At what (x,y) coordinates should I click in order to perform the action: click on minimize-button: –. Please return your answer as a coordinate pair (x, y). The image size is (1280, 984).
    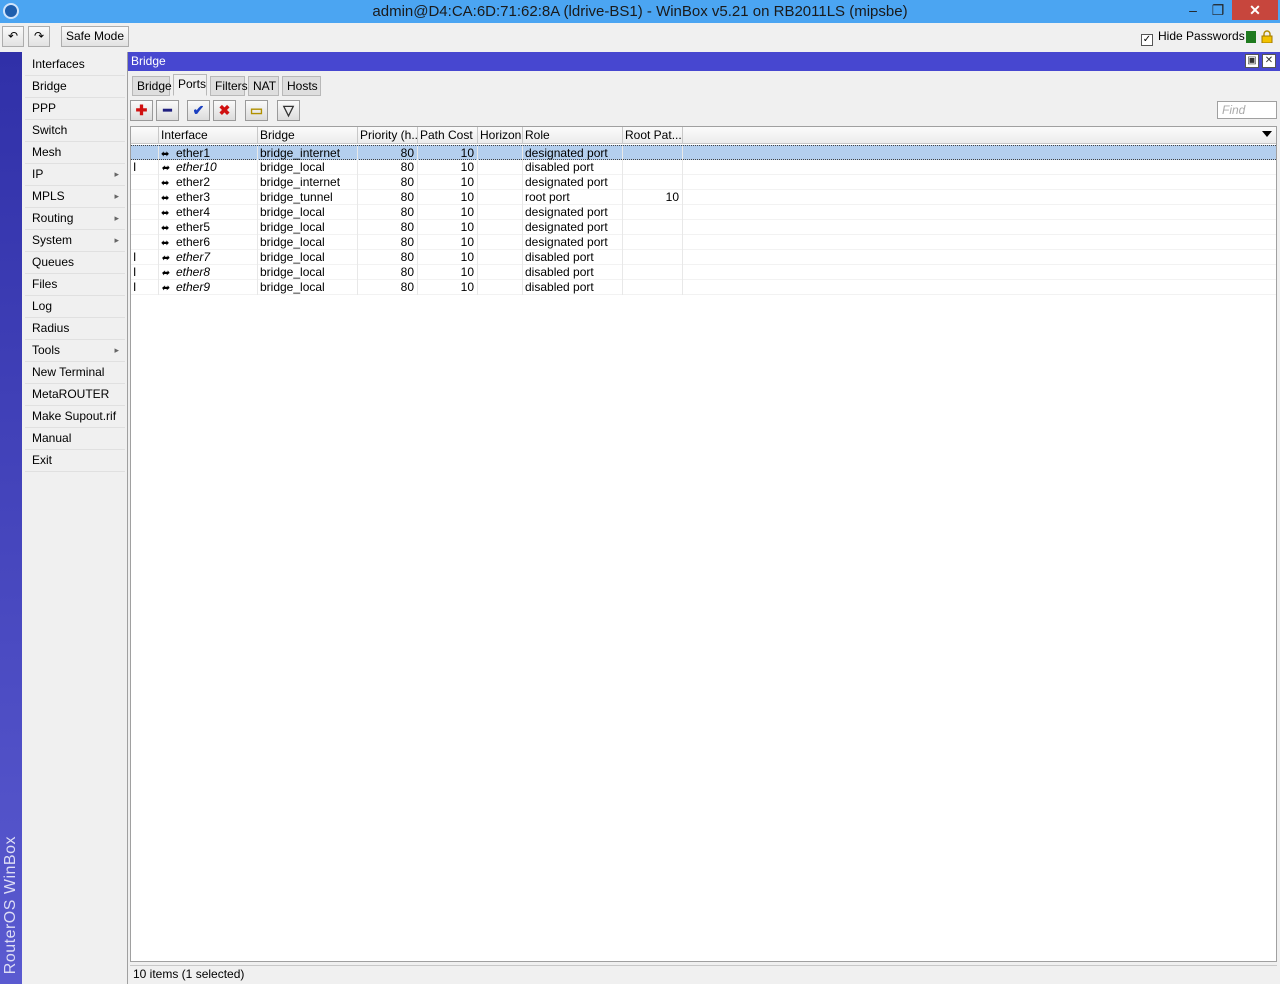
    Looking at the image, I should click on (1193, 10).